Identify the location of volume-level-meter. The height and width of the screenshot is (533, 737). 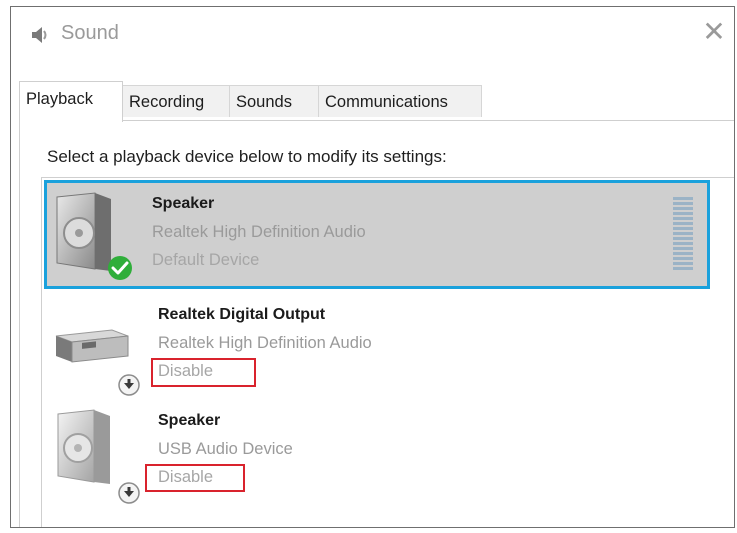
(683, 233).